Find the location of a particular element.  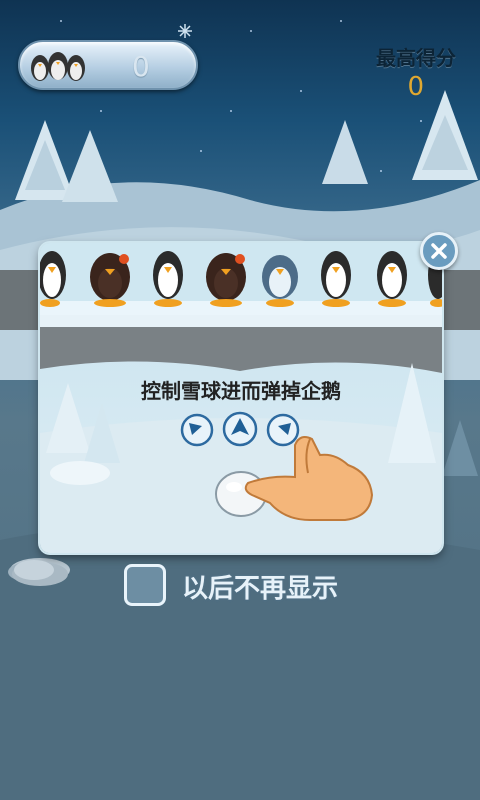

dont-show-label: 以后不再显示 is located at coordinates (260, 586).